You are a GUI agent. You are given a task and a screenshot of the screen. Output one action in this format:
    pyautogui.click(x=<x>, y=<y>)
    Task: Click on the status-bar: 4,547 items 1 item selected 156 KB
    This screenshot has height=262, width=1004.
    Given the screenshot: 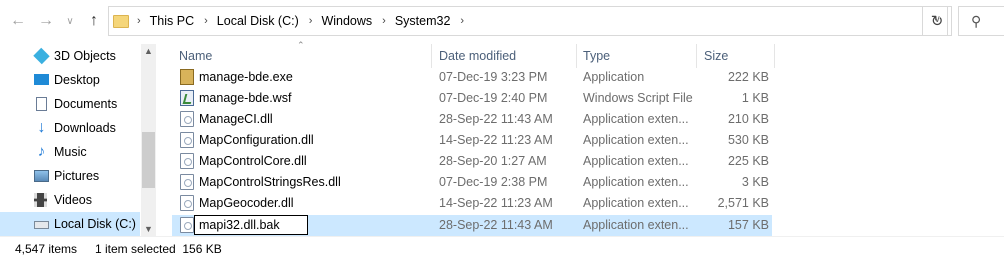 What is the action you would take?
    pyautogui.click(x=502, y=249)
    